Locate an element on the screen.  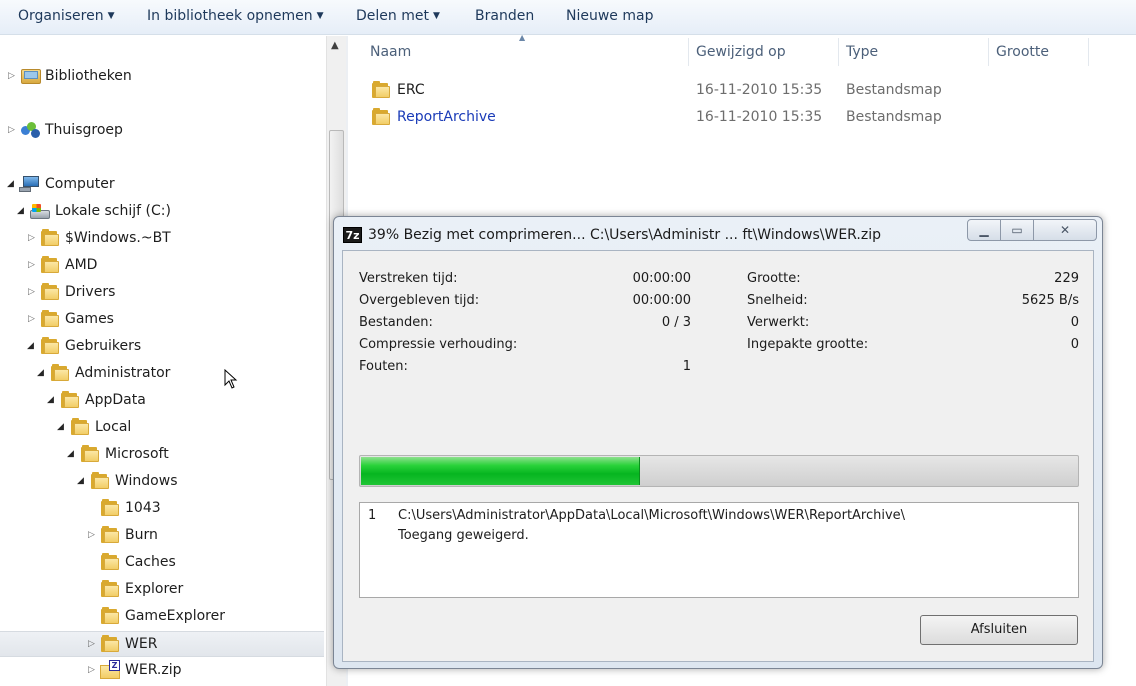
size-value: 229 is located at coordinates (1066, 278).